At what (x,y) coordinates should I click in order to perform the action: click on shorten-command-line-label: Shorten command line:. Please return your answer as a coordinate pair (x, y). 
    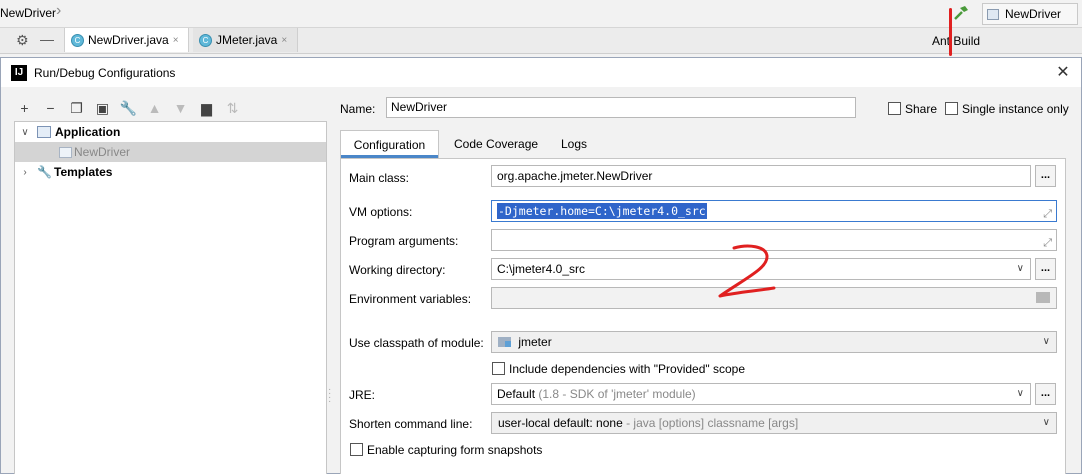
    Looking at the image, I should click on (411, 424).